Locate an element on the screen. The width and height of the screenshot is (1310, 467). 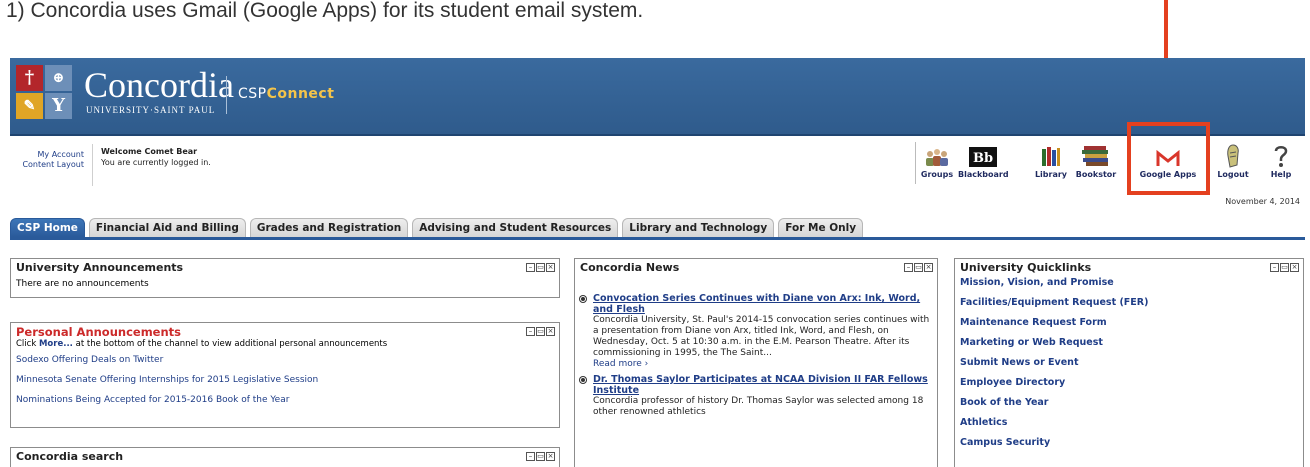
concordia-news-title: Concordia News is located at coordinates (630, 267).